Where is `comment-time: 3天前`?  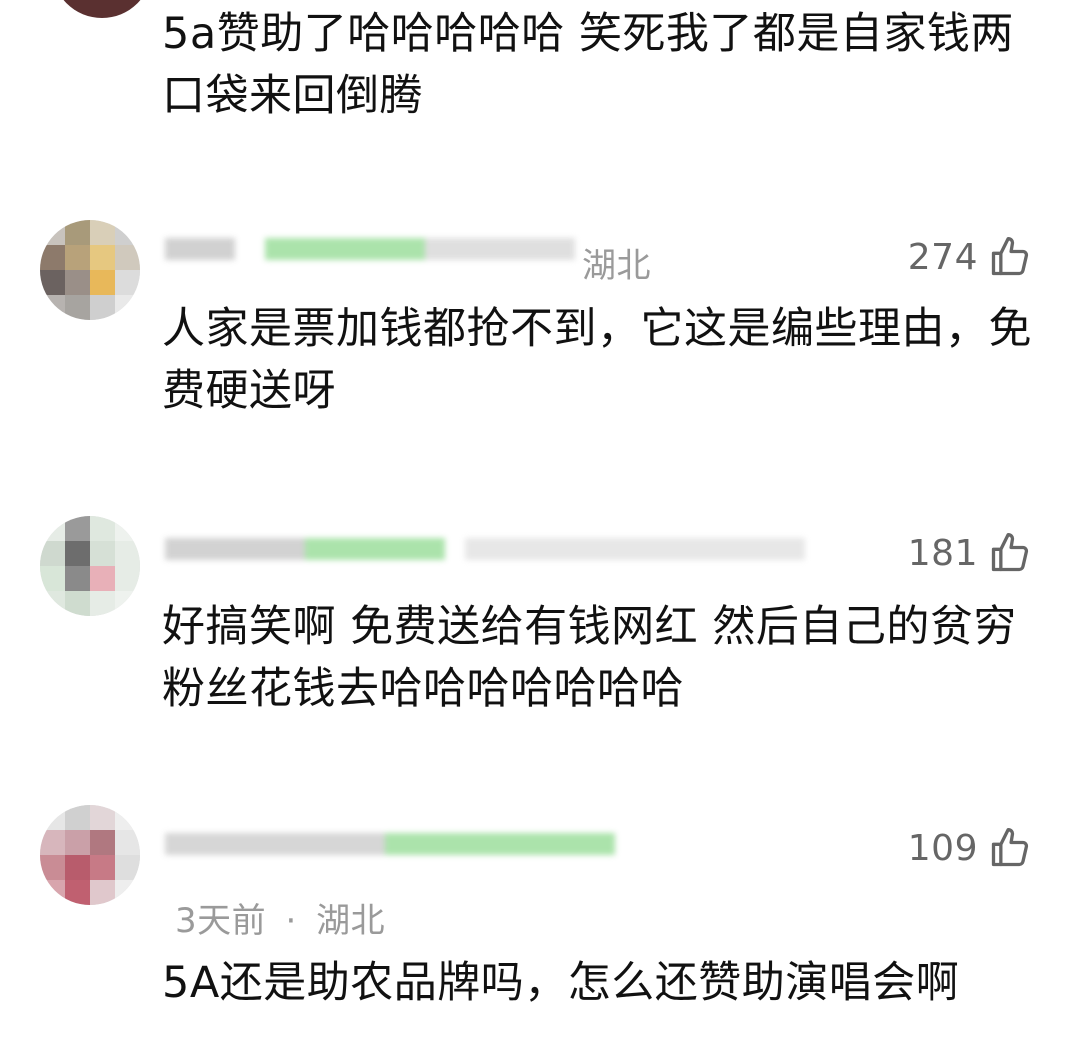
comment-time: 3天前 is located at coordinates (221, 921).